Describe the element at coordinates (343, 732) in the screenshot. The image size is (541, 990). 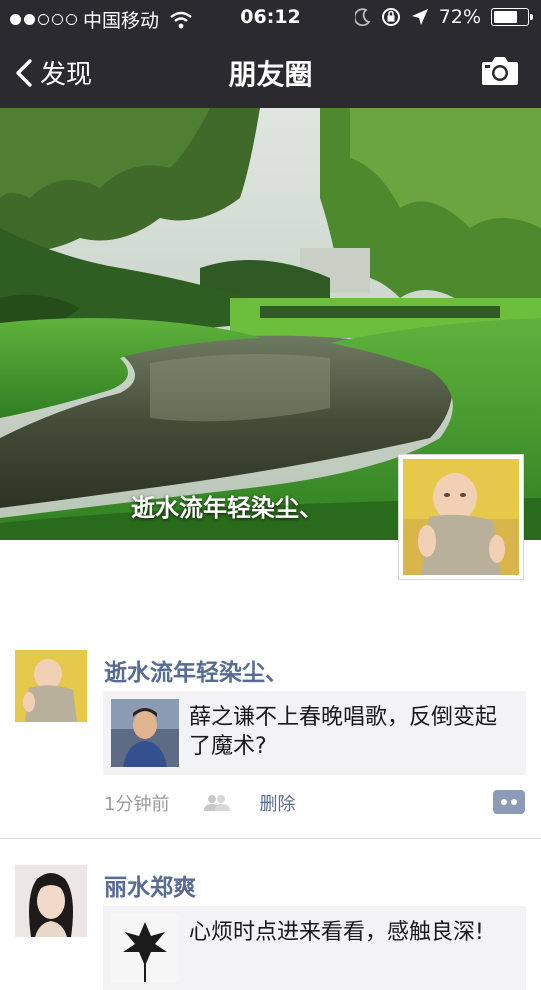
I see `link-title: 薛之谦不上春晚唱歌，反倒变起了魔术?` at that location.